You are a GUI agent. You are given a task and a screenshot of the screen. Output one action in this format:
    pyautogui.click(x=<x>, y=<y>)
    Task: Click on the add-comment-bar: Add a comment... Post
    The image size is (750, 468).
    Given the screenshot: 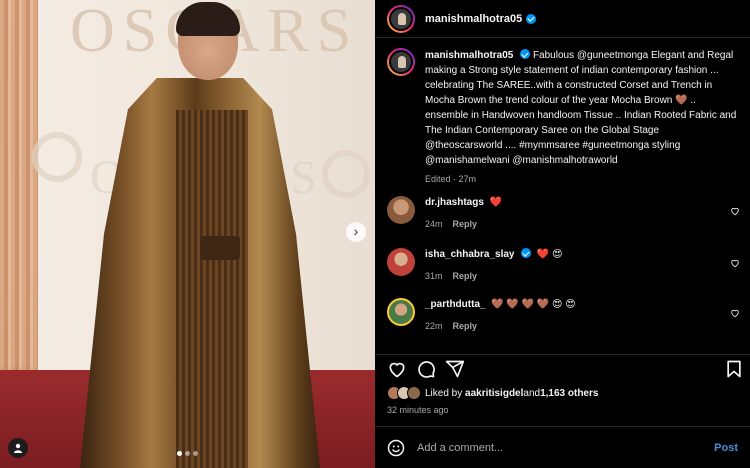 What is the action you would take?
    pyautogui.click(x=562, y=447)
    